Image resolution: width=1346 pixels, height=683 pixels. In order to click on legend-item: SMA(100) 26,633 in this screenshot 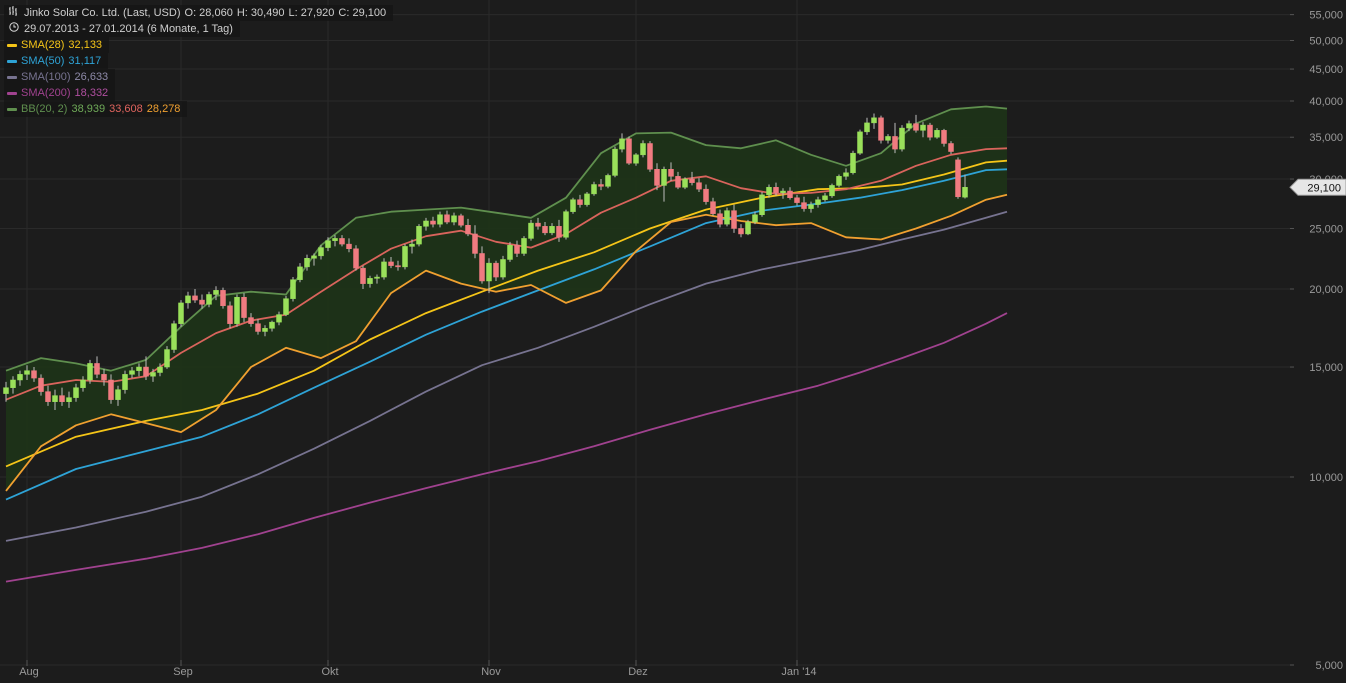, I will do `click(60, 77)`.